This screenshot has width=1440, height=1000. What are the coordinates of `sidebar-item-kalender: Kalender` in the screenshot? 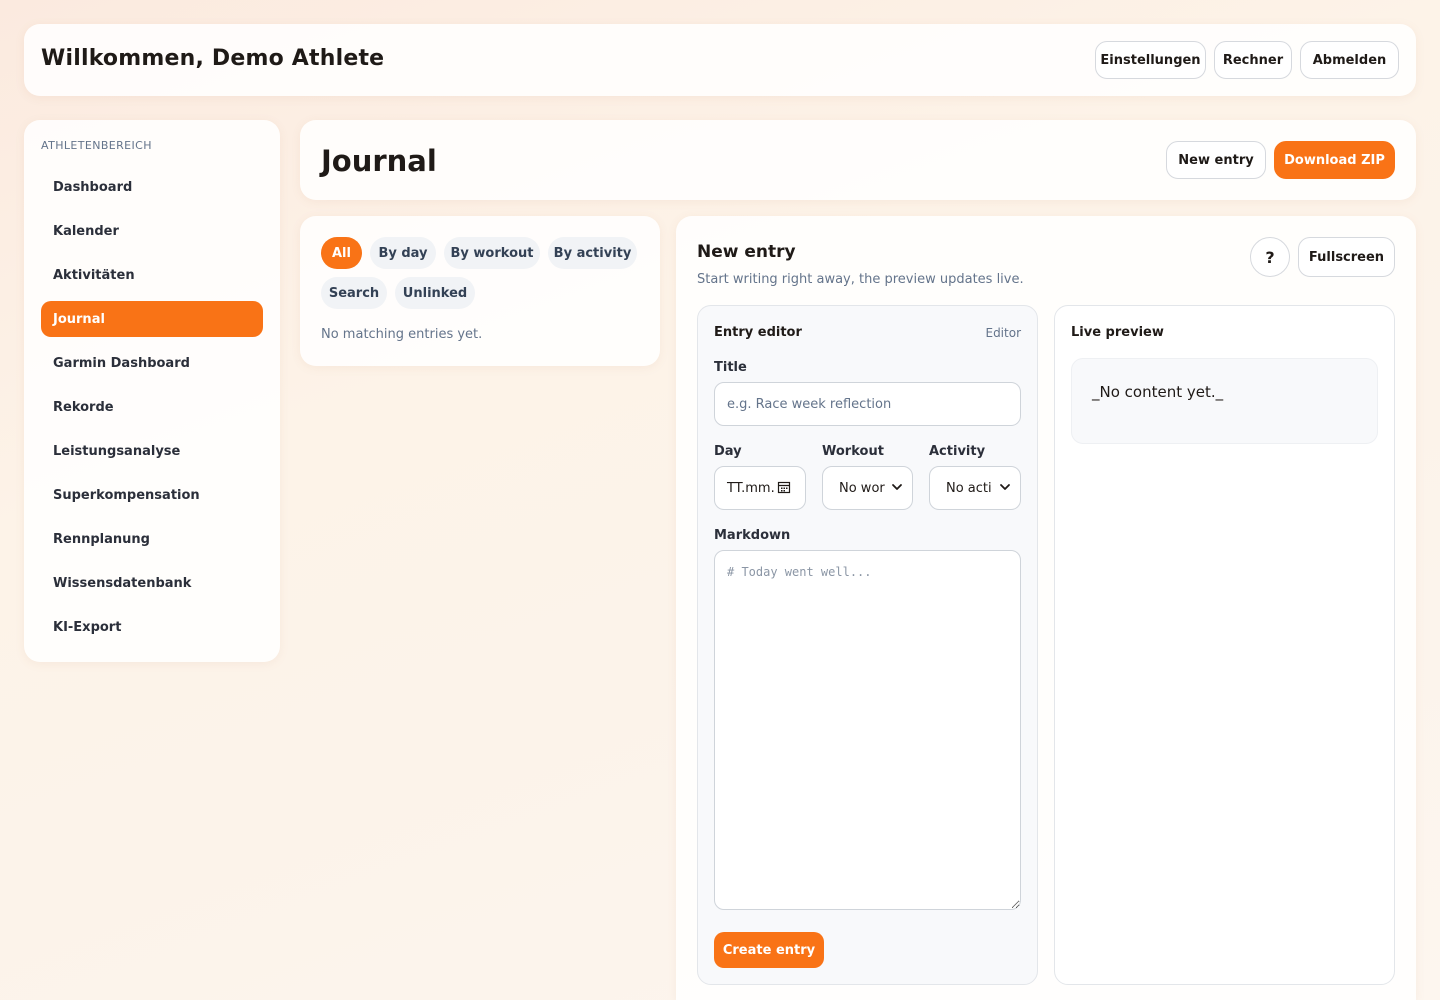 It's located at (152, 231).